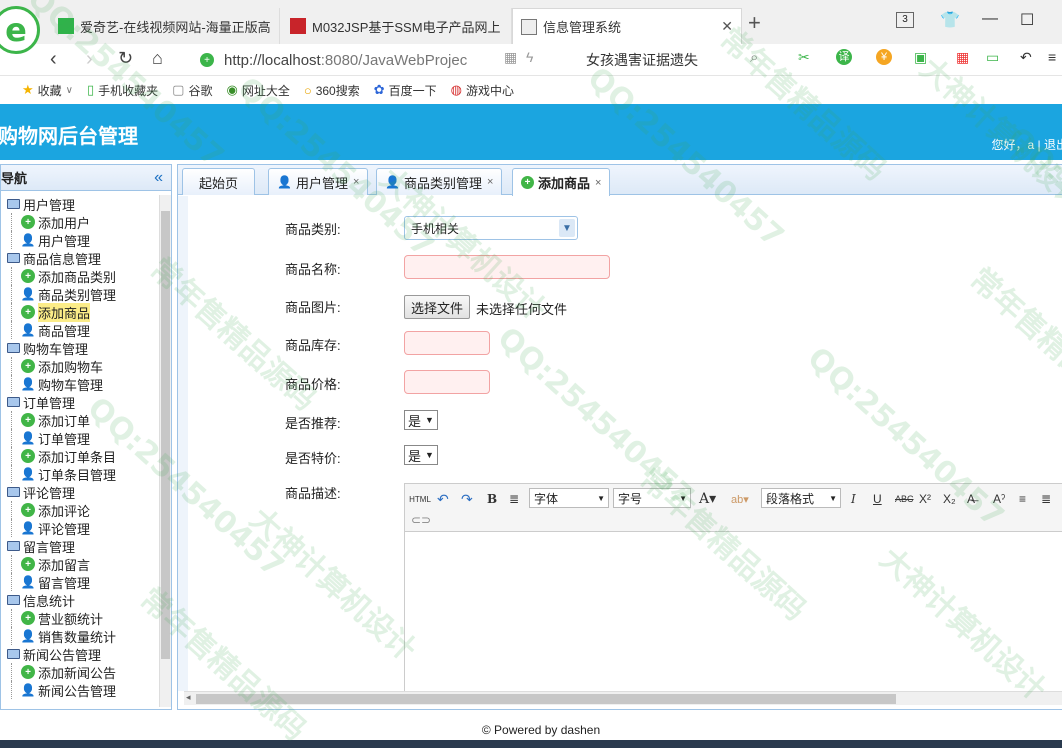  I want to click on translate-icon: 译, so click(844, 57).